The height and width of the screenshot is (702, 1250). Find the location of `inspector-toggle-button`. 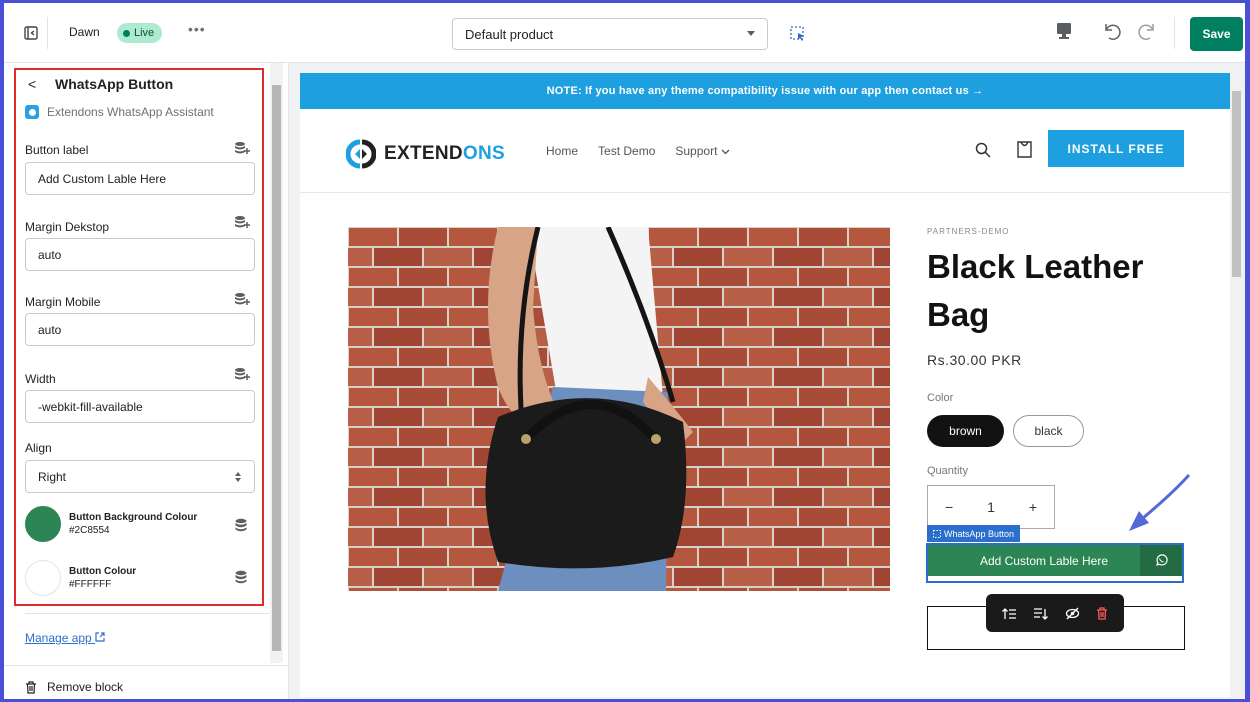

inspector-toggle-button is located at coordinates (798, 34).